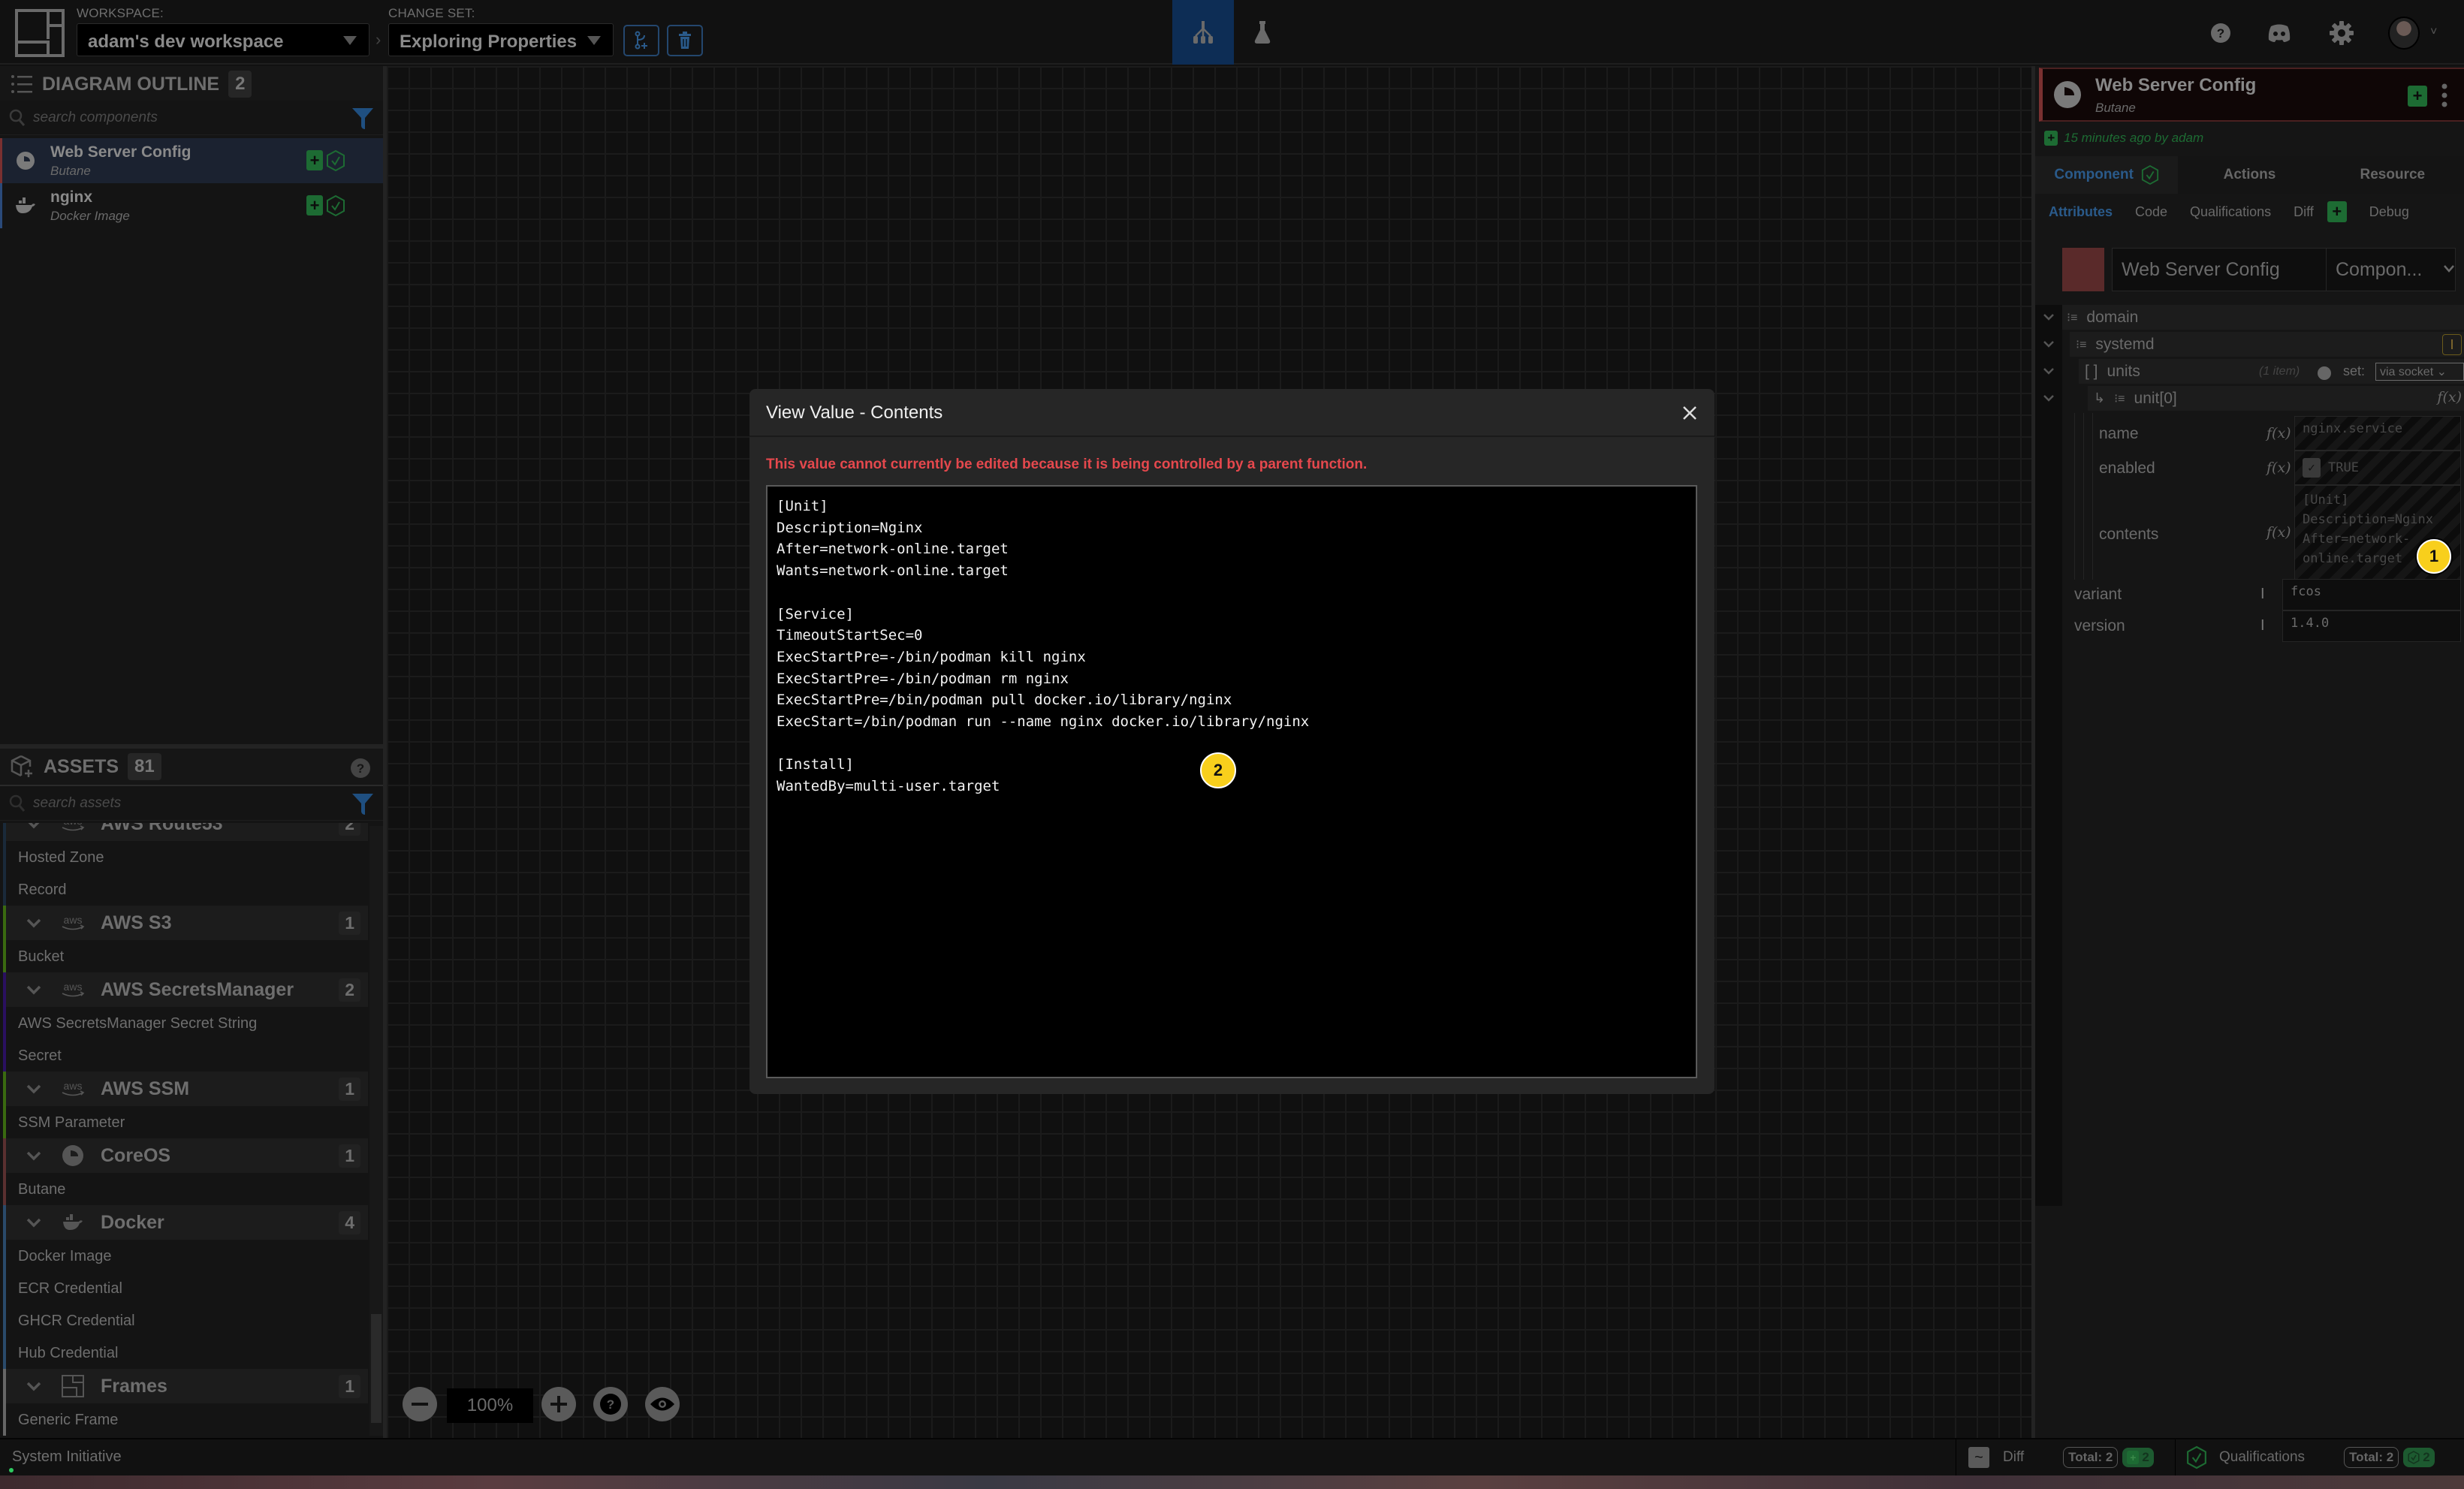 The image size is (2464, 1489). Describe the element at coordinates (186, 923) in the screenshot. I see `asset-category-aws-s3: aws AWS S3 1` at that location.